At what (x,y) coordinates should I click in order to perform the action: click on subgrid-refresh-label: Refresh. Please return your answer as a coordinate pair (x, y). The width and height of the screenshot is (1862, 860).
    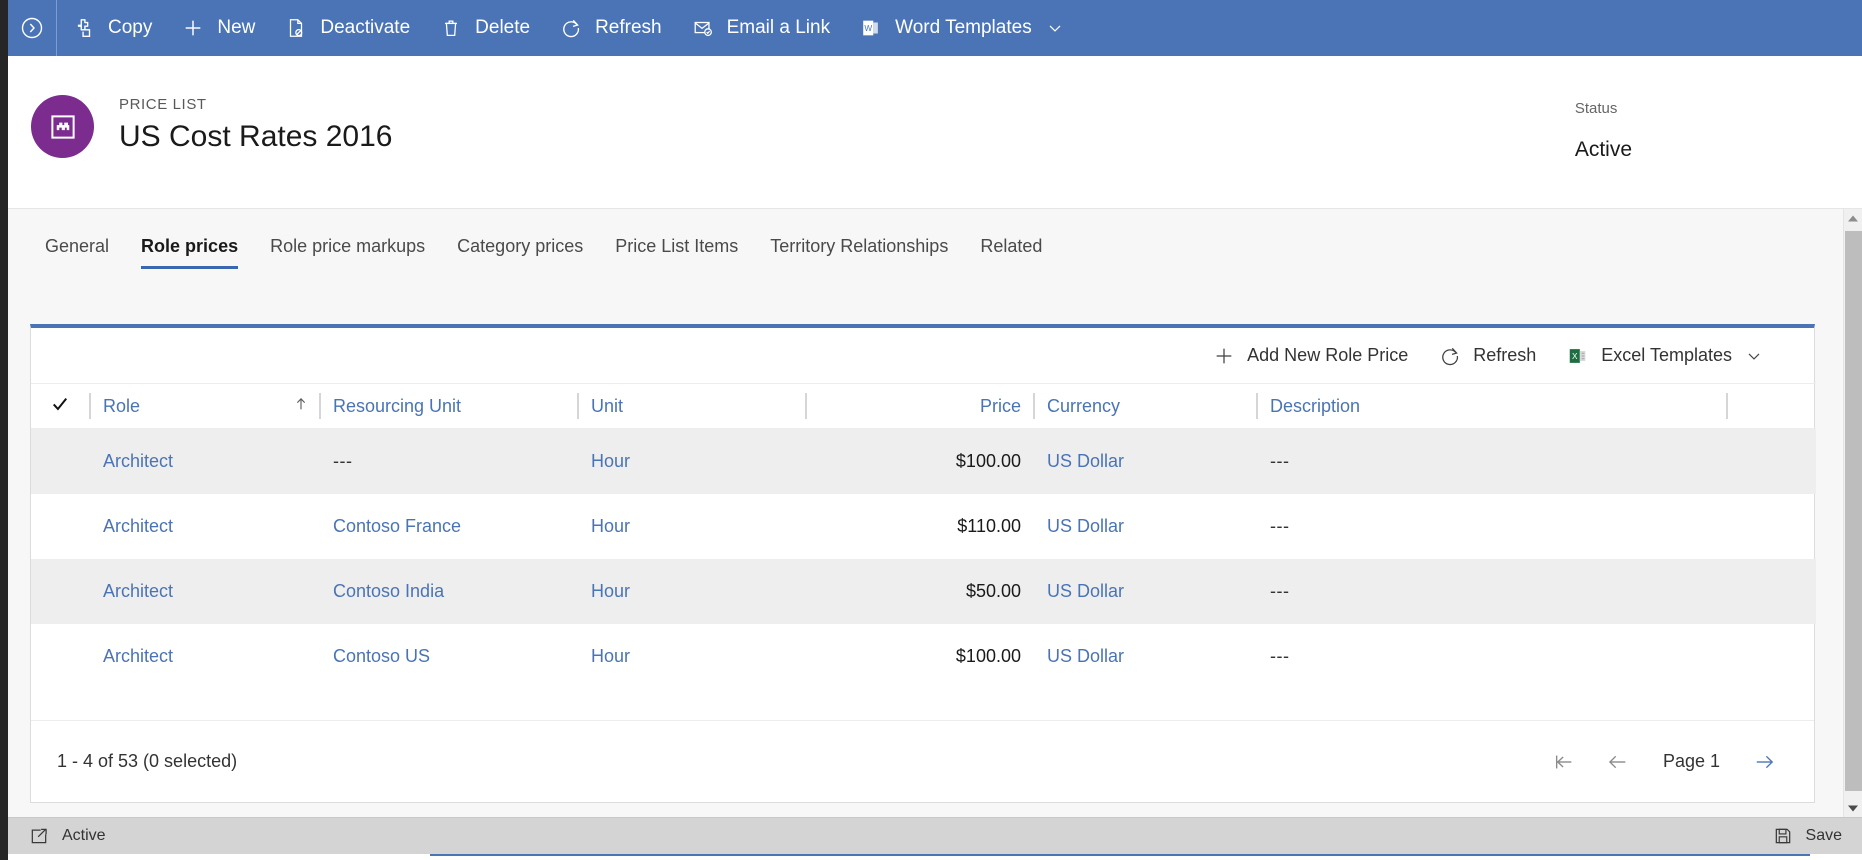
    Looking at the image, I should click on (1505, 355).